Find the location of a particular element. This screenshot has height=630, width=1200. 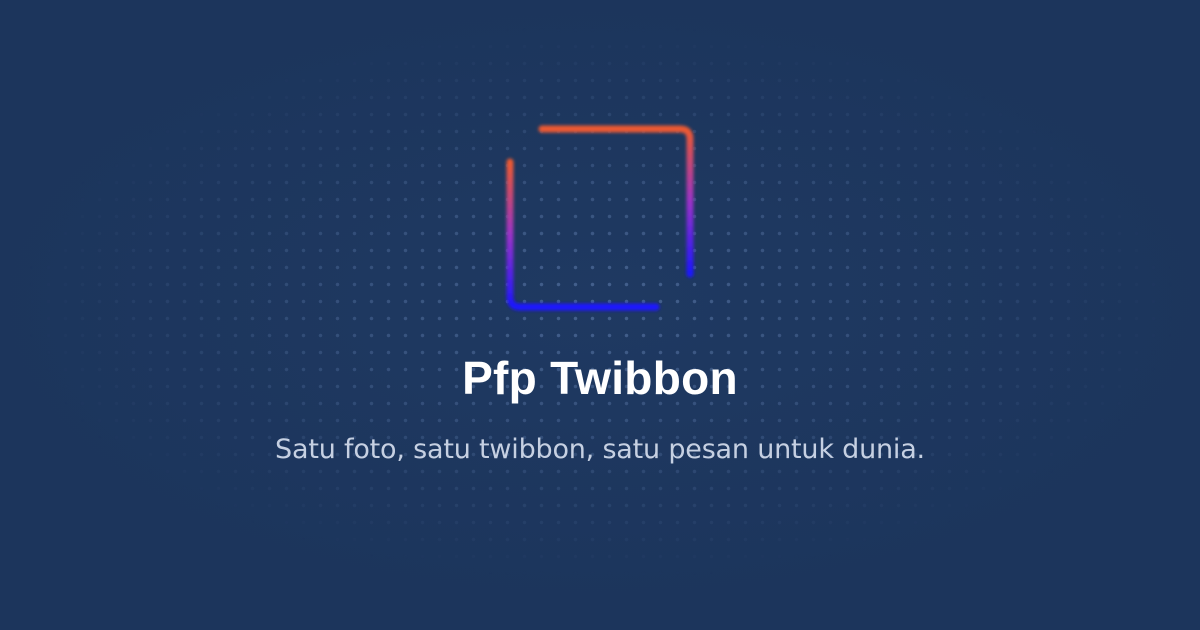

page-title: Pfp Twibbon is located at coordinates (600, 378).